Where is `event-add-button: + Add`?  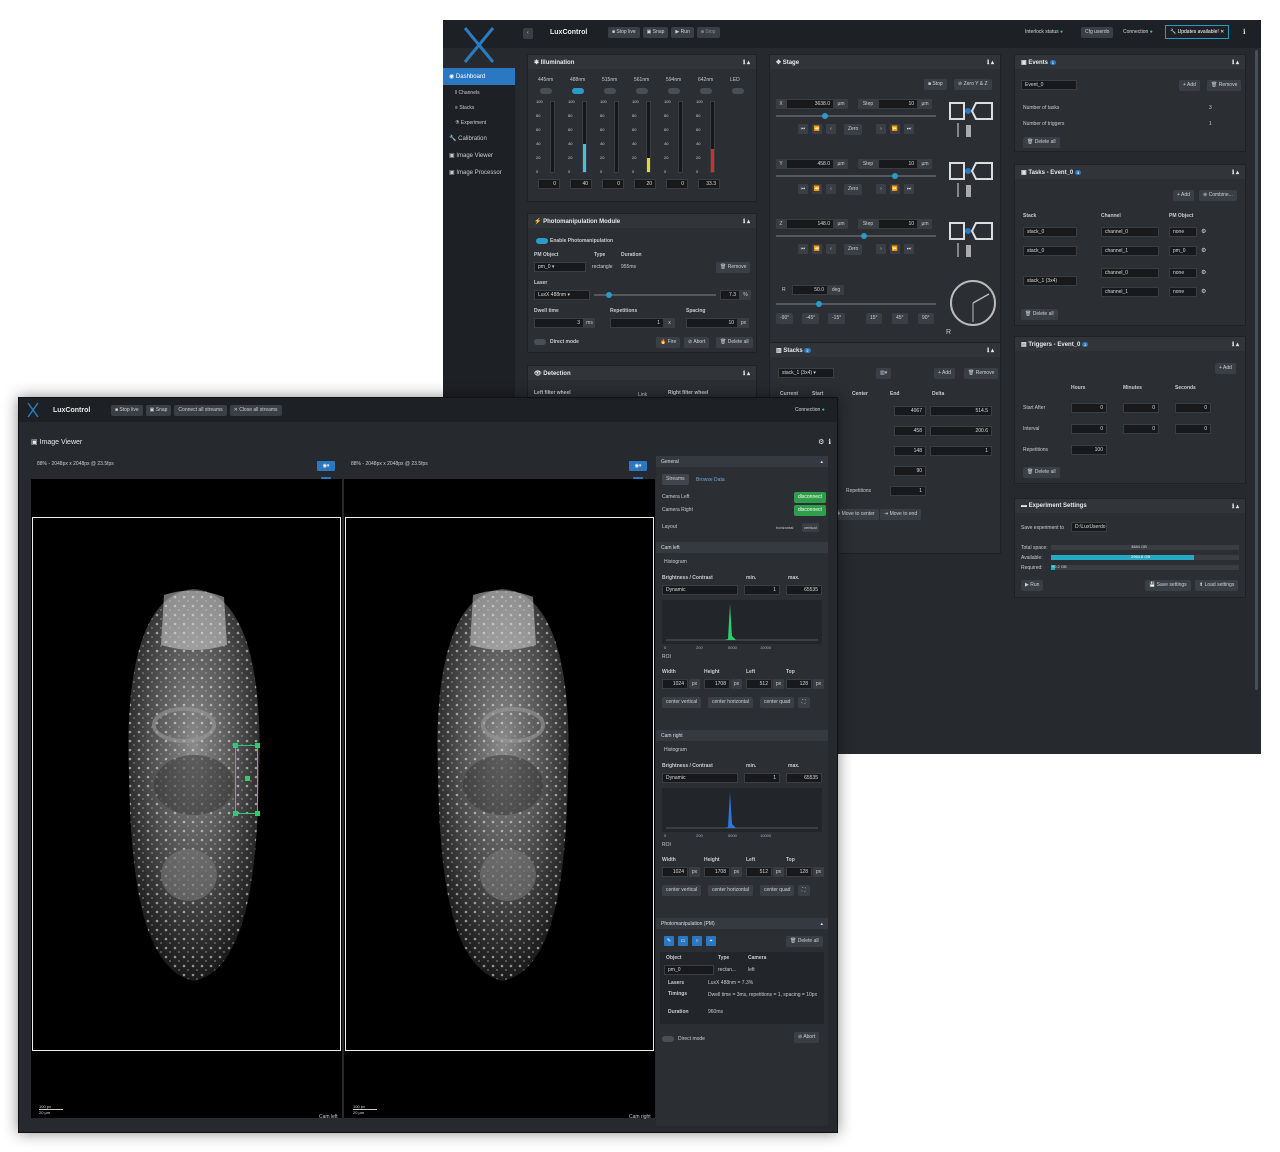
event-add-button: + Add is located at coordinates (1189, 85).